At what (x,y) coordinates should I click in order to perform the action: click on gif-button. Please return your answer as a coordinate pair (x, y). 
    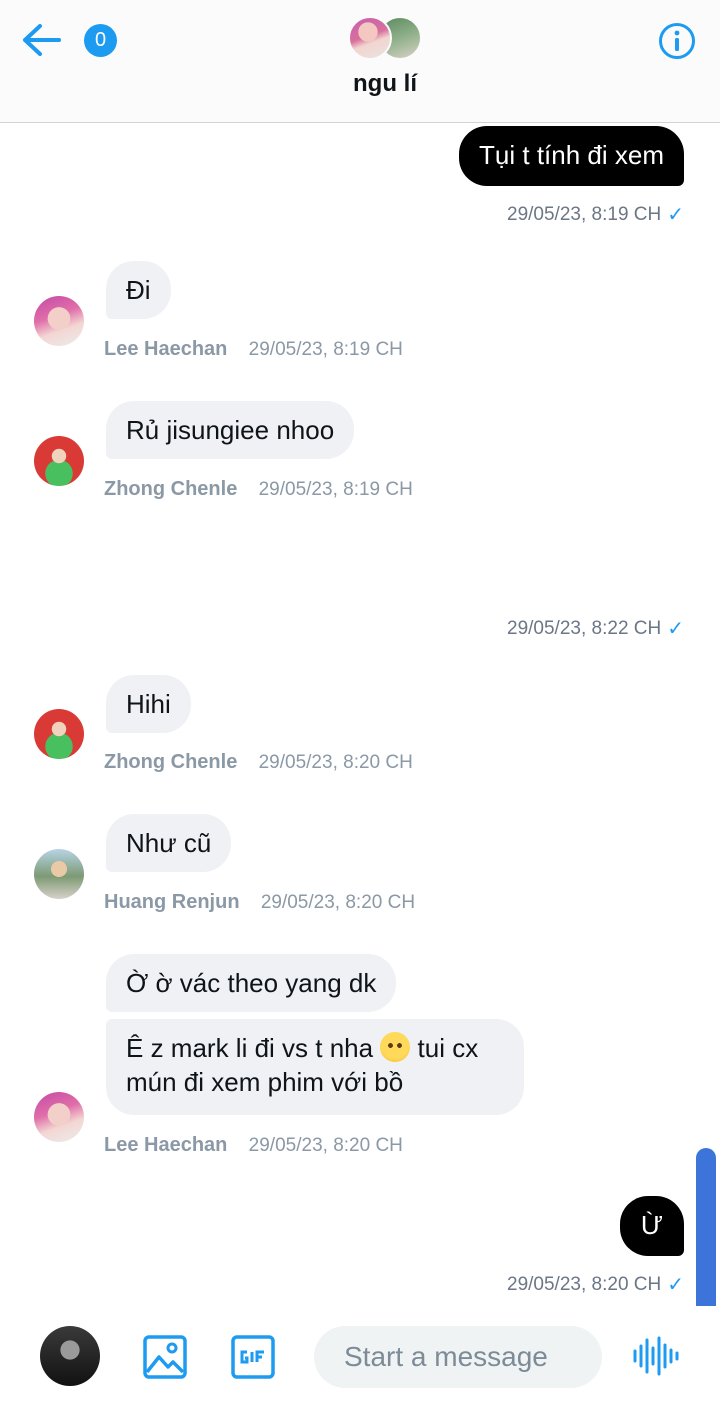
    Looking at the image, I should click on (253, 1357).